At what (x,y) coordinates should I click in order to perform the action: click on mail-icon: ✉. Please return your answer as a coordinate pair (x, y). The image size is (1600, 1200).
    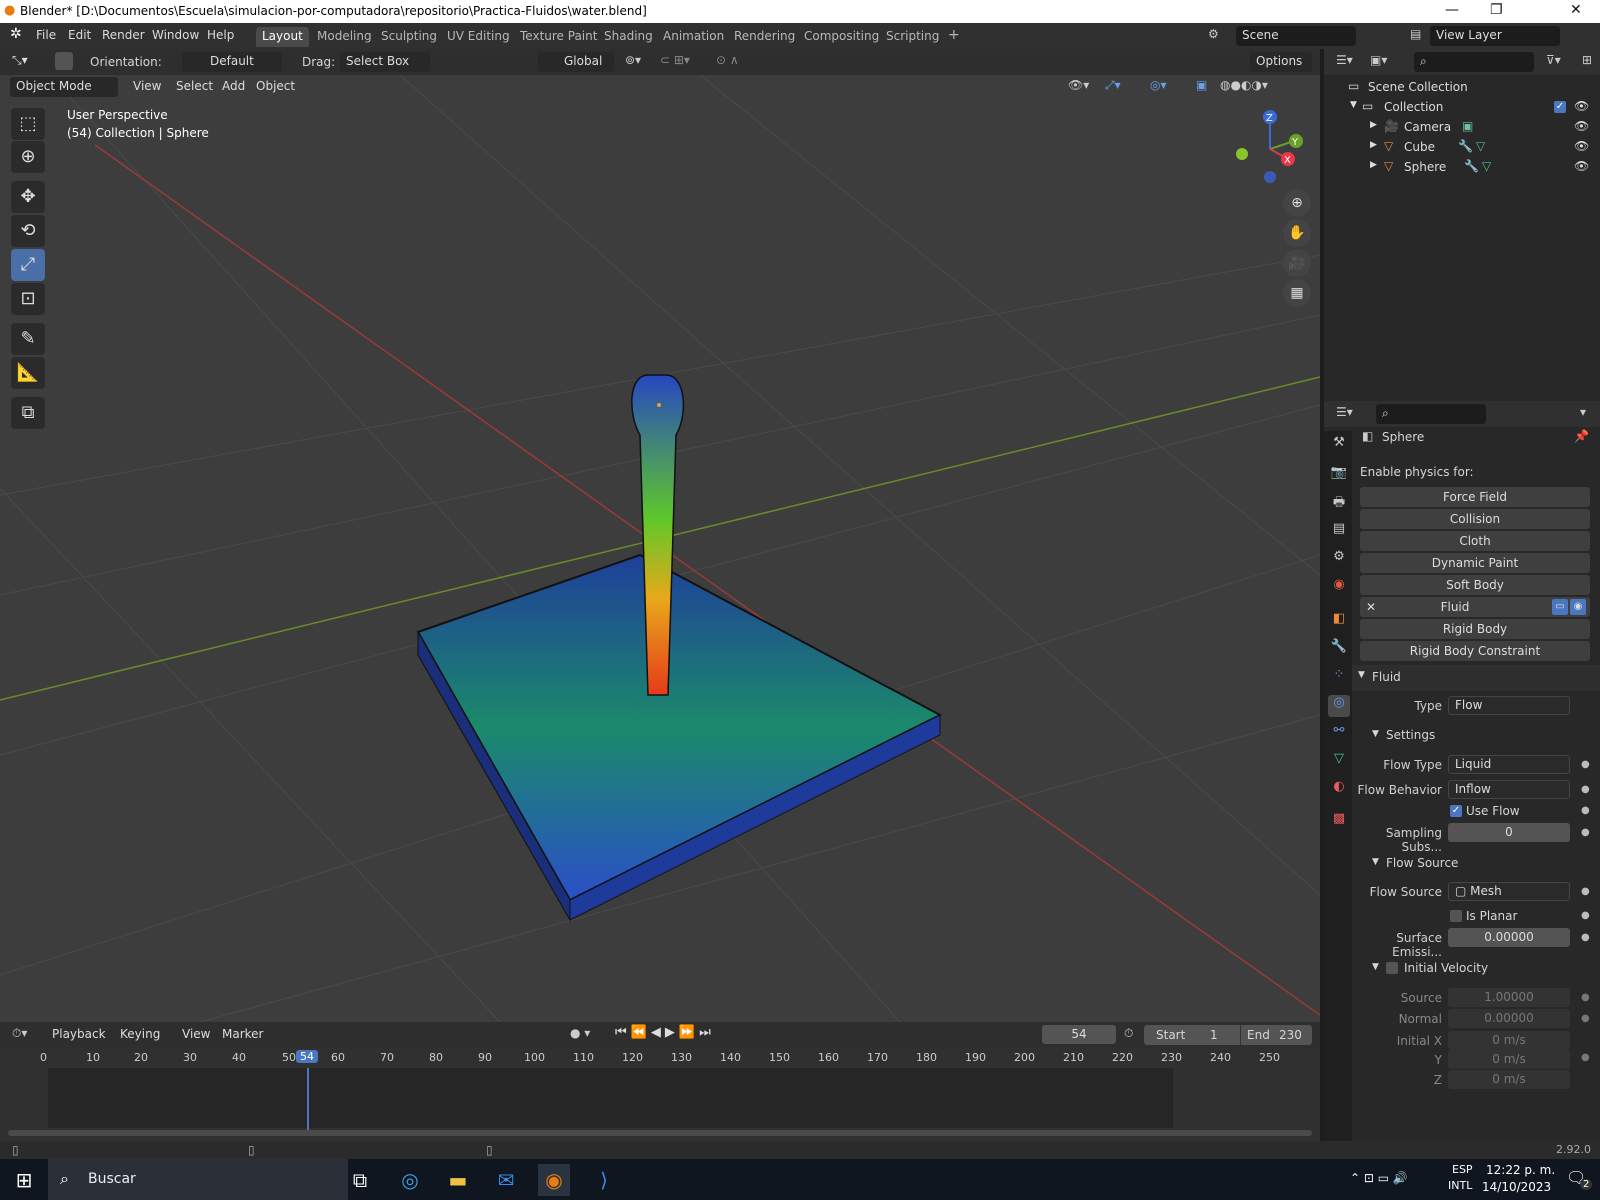
    Looking at the image, I should click on (506, 1180).